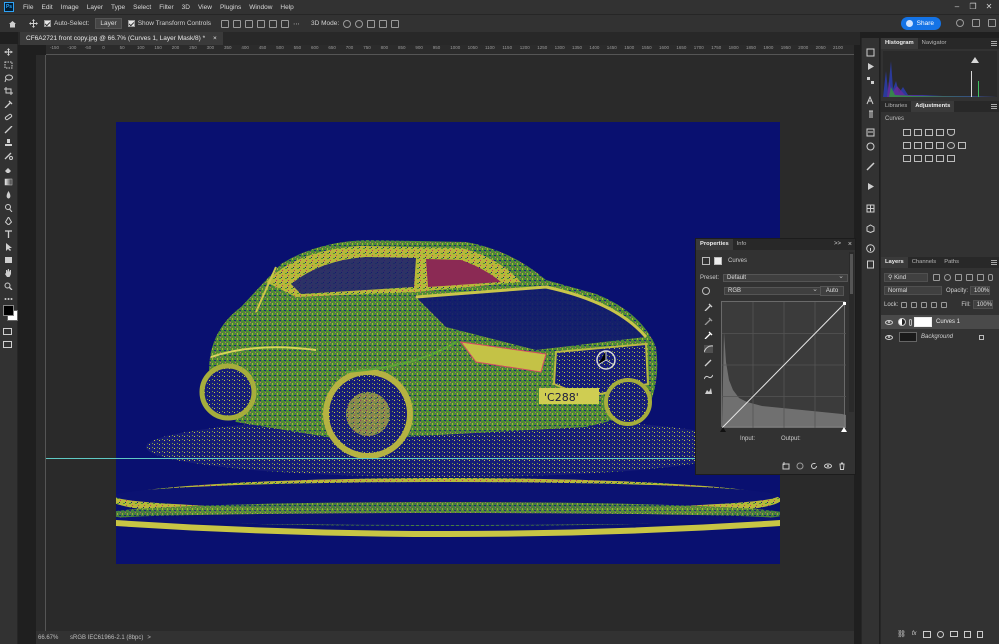  Describe the element at coordinates (359, 23) in the screenshot. I see `3d-roll-icon` at that location.